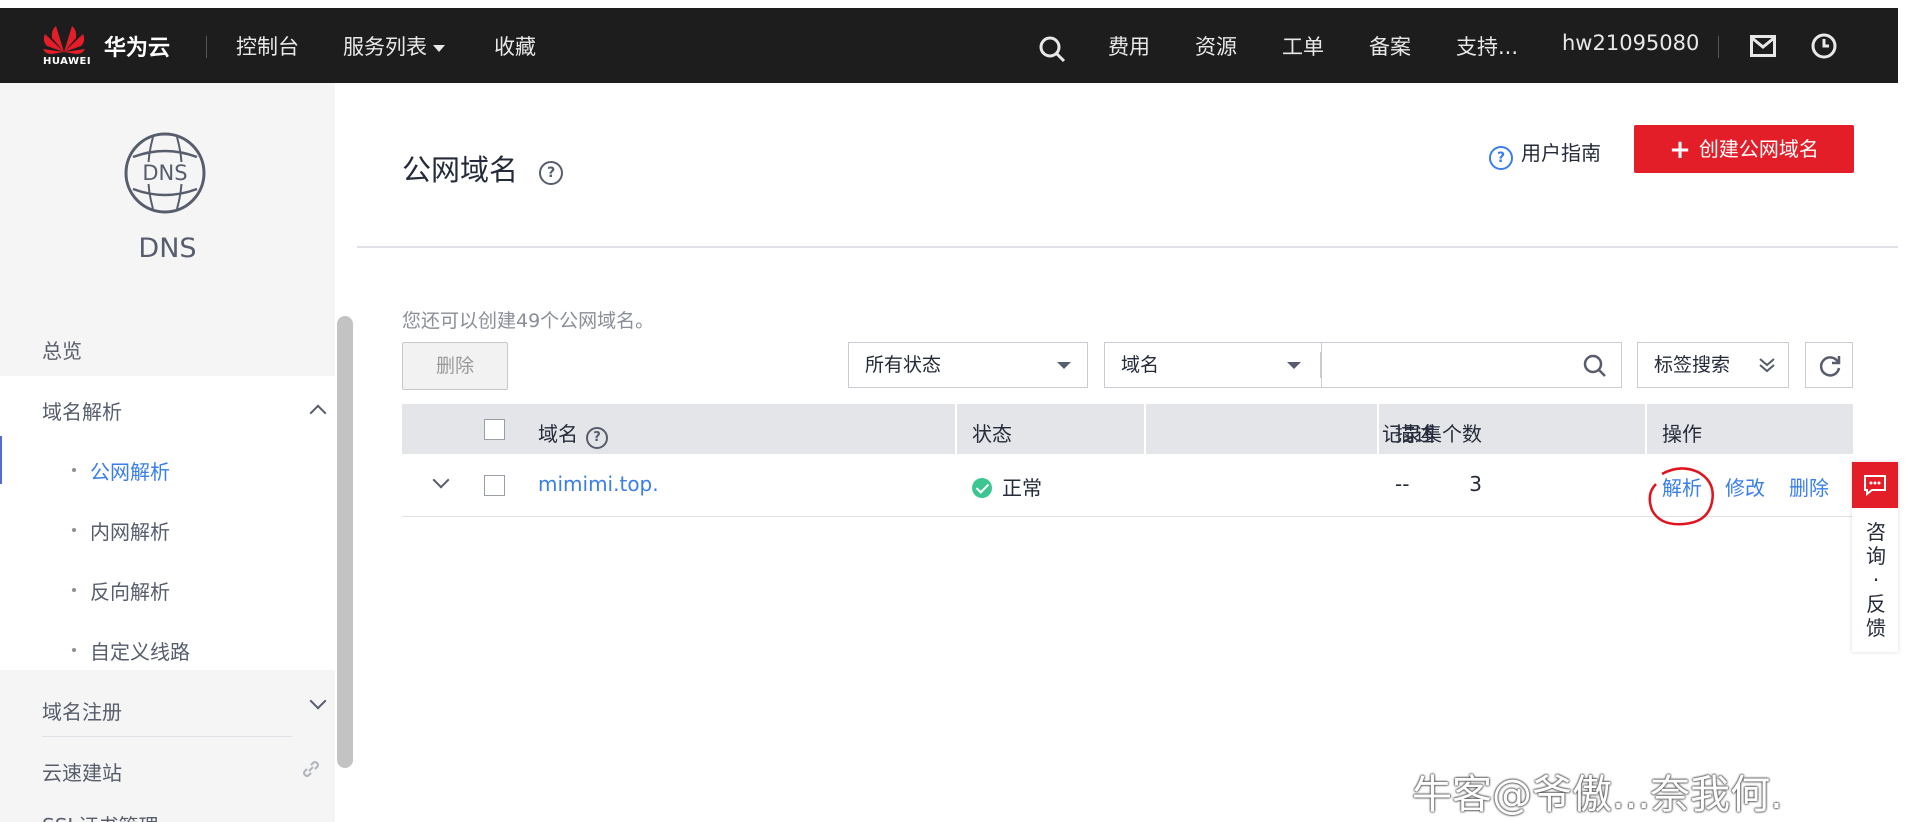 This screenshot has width=1916, height=822. What do you see at coordinates (1216, 46) in the screenshot?
I see `nav-resources: 资源` at bounding box center [1216, 46].